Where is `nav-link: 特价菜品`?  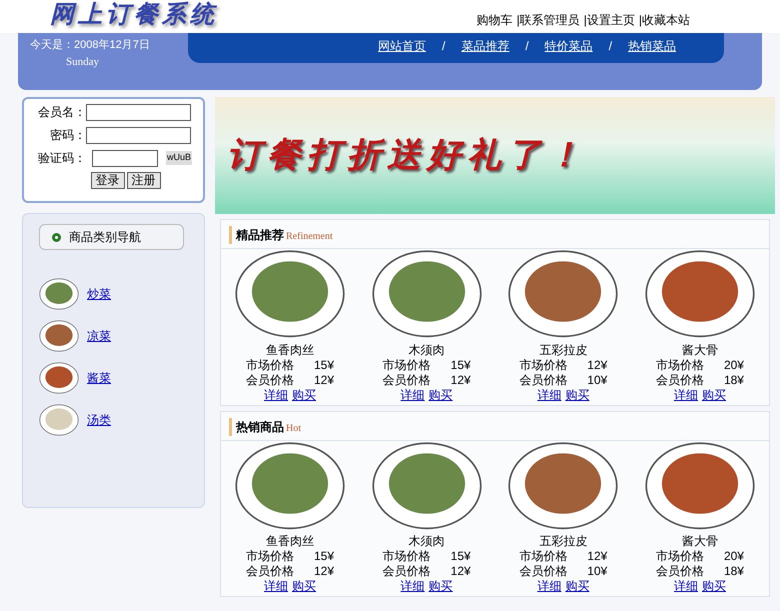 nav-link: 特价菜品 is located at coordinates (568, 46).